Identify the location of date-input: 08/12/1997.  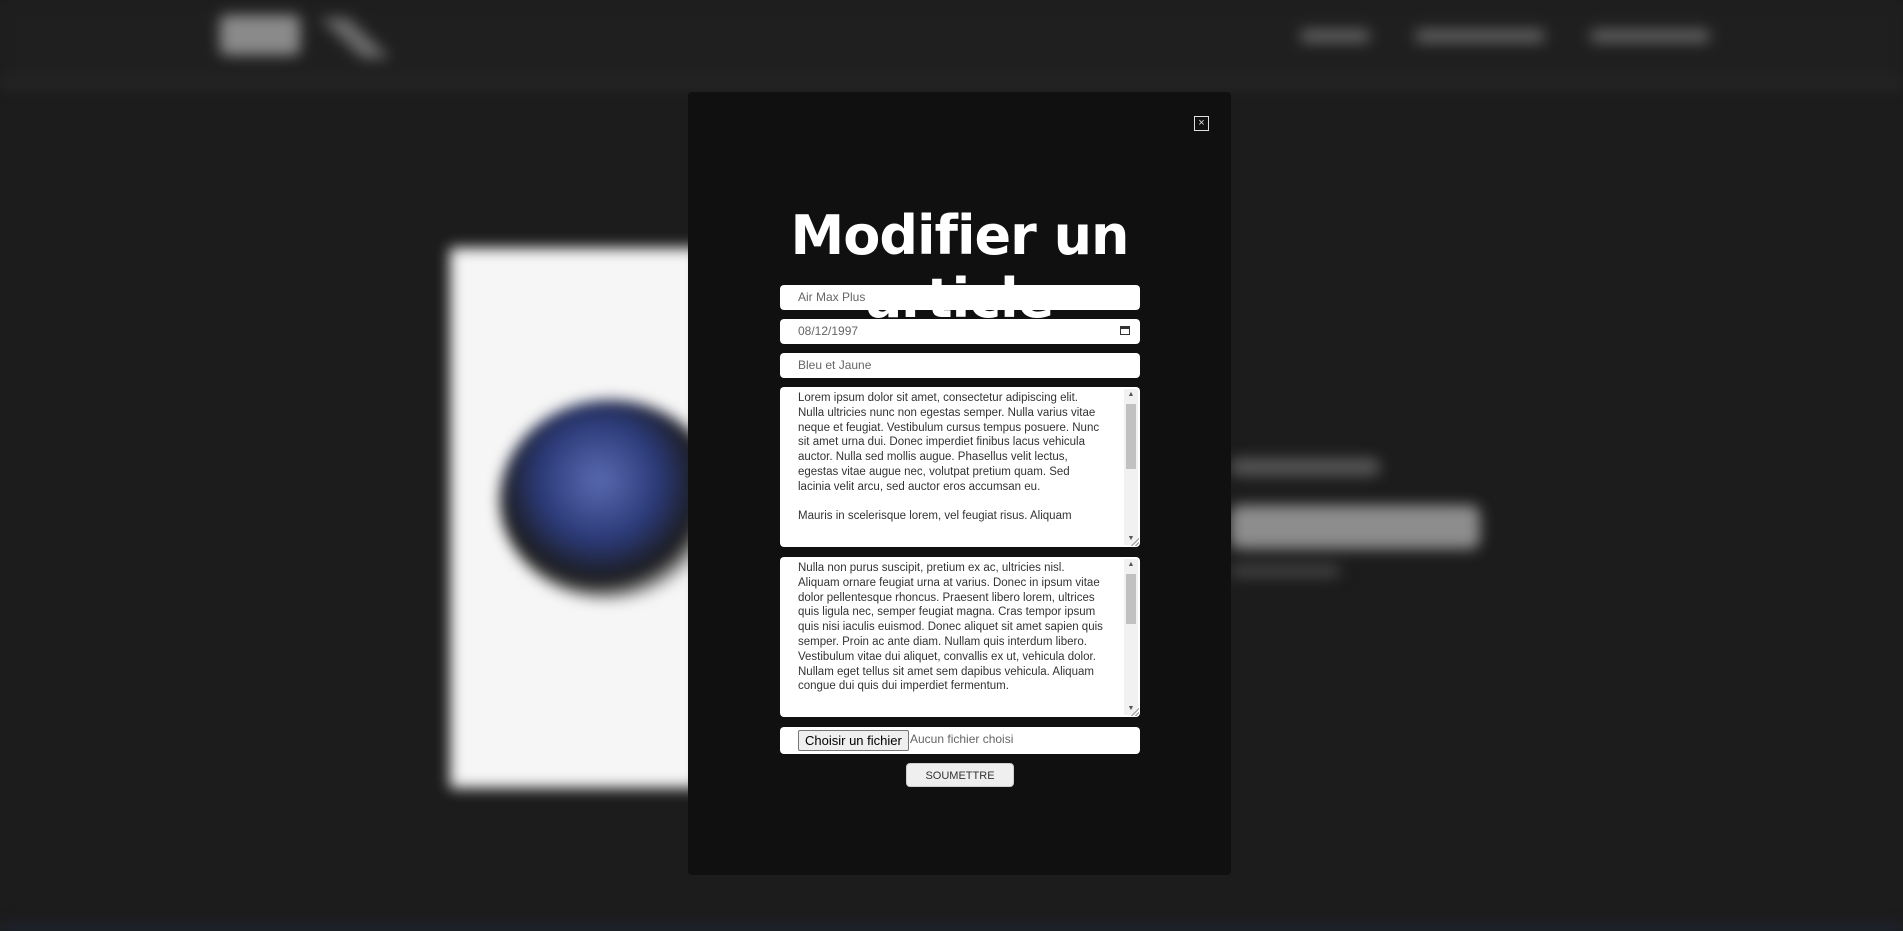
(960, 331).